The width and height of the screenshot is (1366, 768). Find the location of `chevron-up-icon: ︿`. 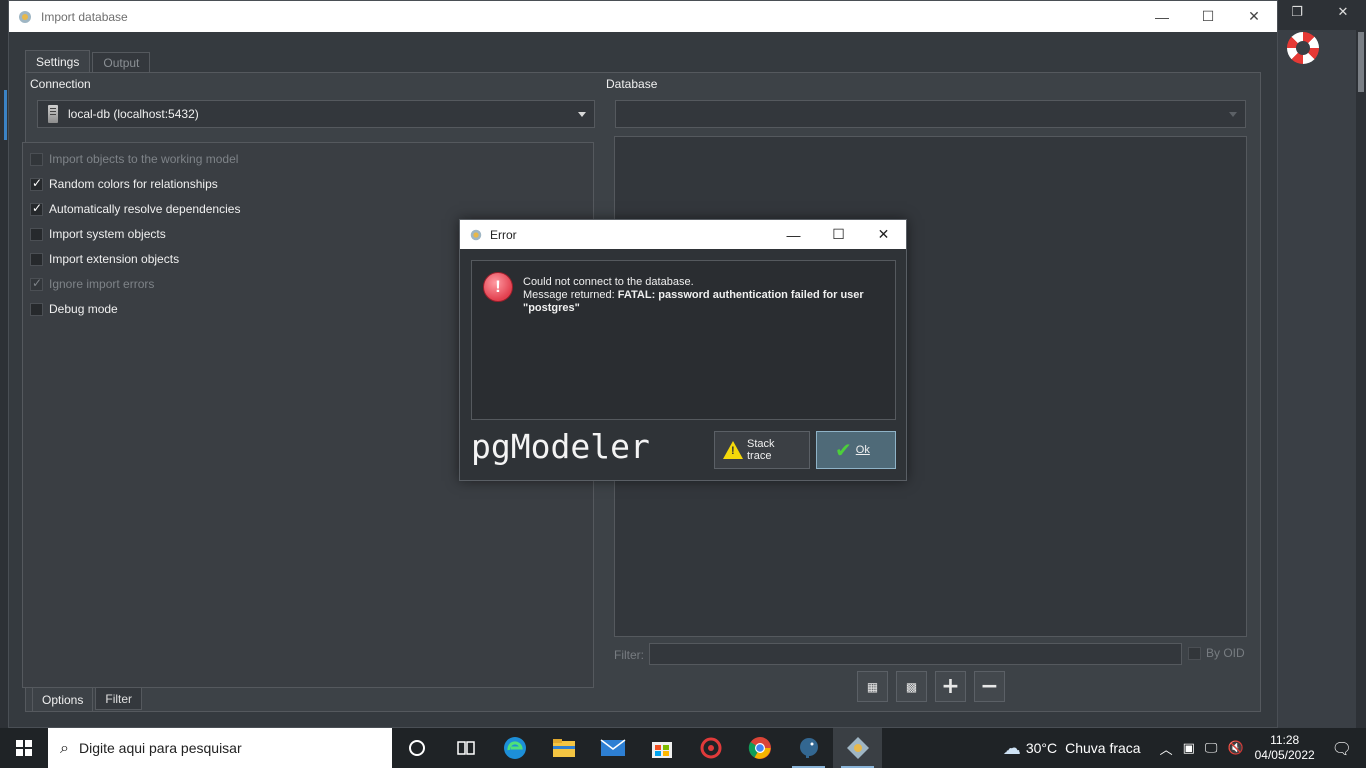

chevron-up-icon: ︿ is located at coordinates (1166, 748).